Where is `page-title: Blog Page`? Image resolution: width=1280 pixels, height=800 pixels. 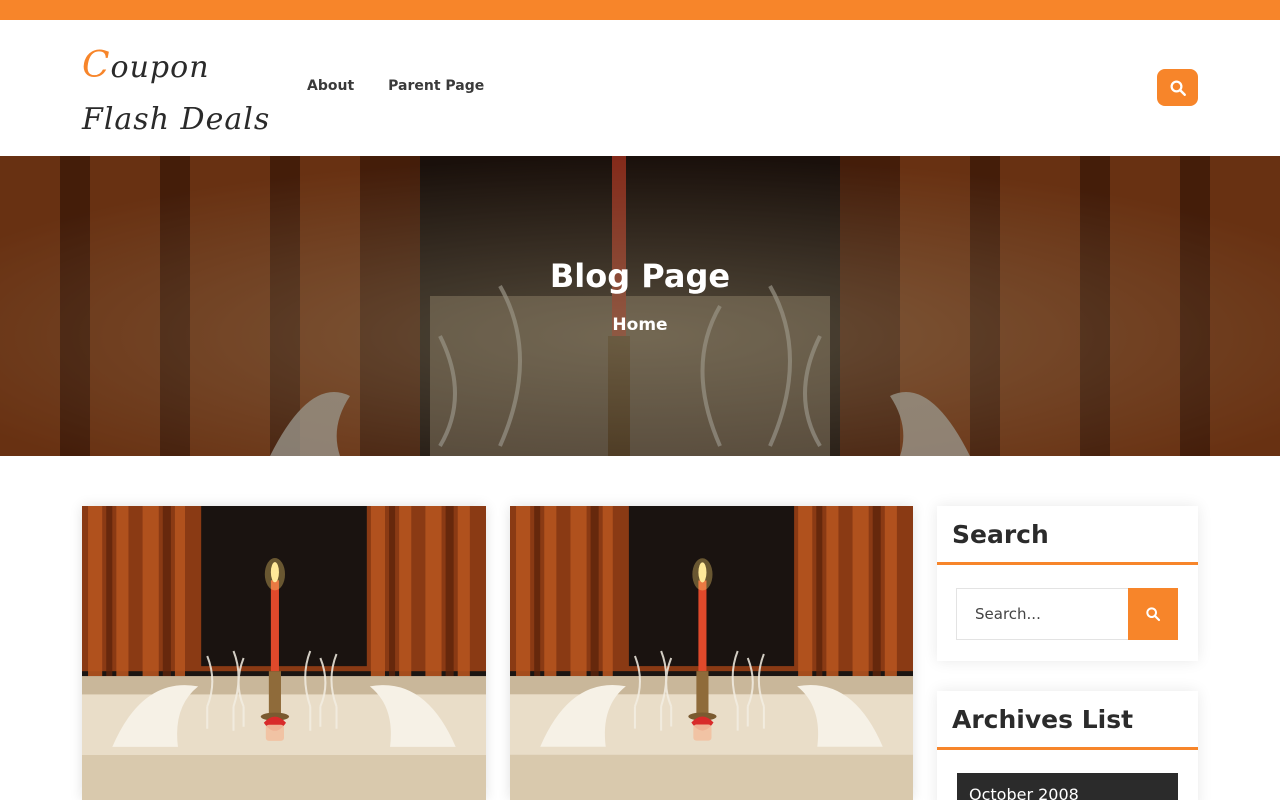
page-title: Blog Page is located at coordinates (640, 276).